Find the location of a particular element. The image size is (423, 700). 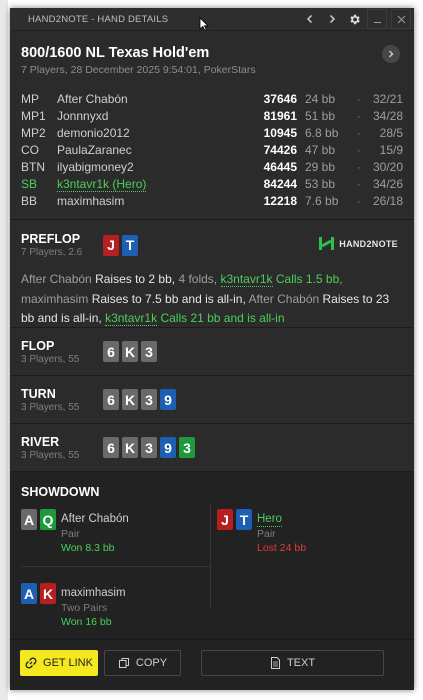

playing-card: 9 is located at coordinates (168, 447).